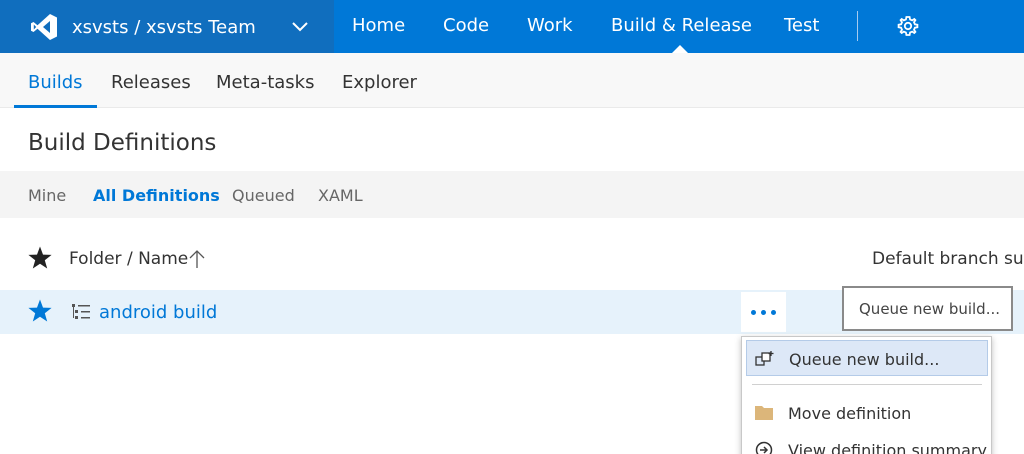 This screenshot has height=454, width=1024. What do you see at coordinates (40, 257) in the screenshot?
I see `favorite-header-star-icon` at bounding box center [40, 257].